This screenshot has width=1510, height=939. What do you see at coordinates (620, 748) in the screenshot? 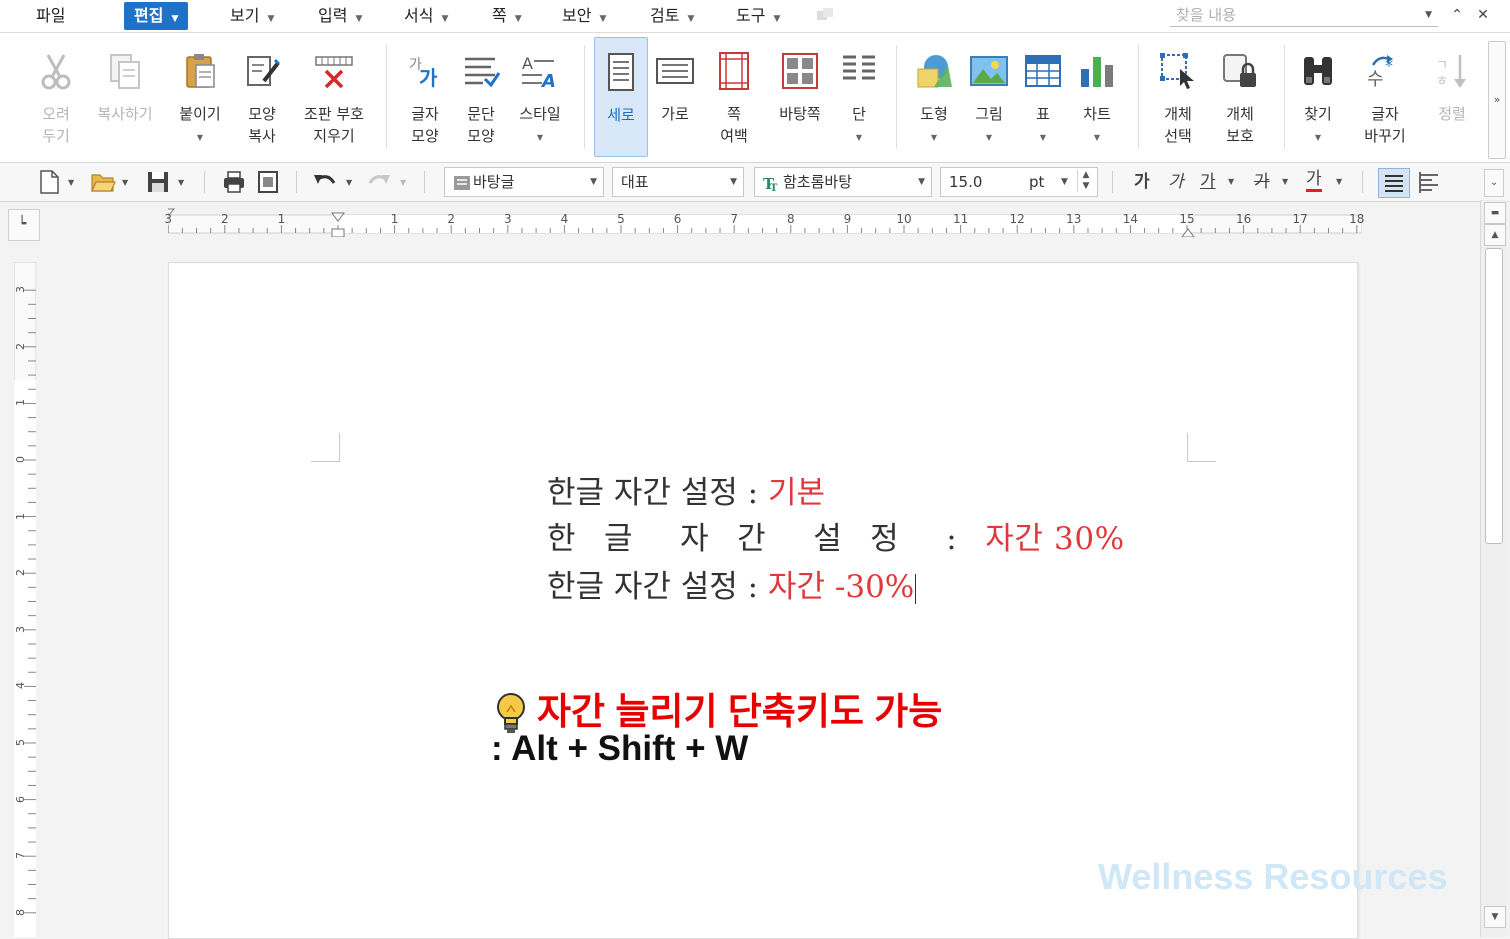
I see `tip-shortcut: : Alt + Shift + W` at bounding box center [620, 748].